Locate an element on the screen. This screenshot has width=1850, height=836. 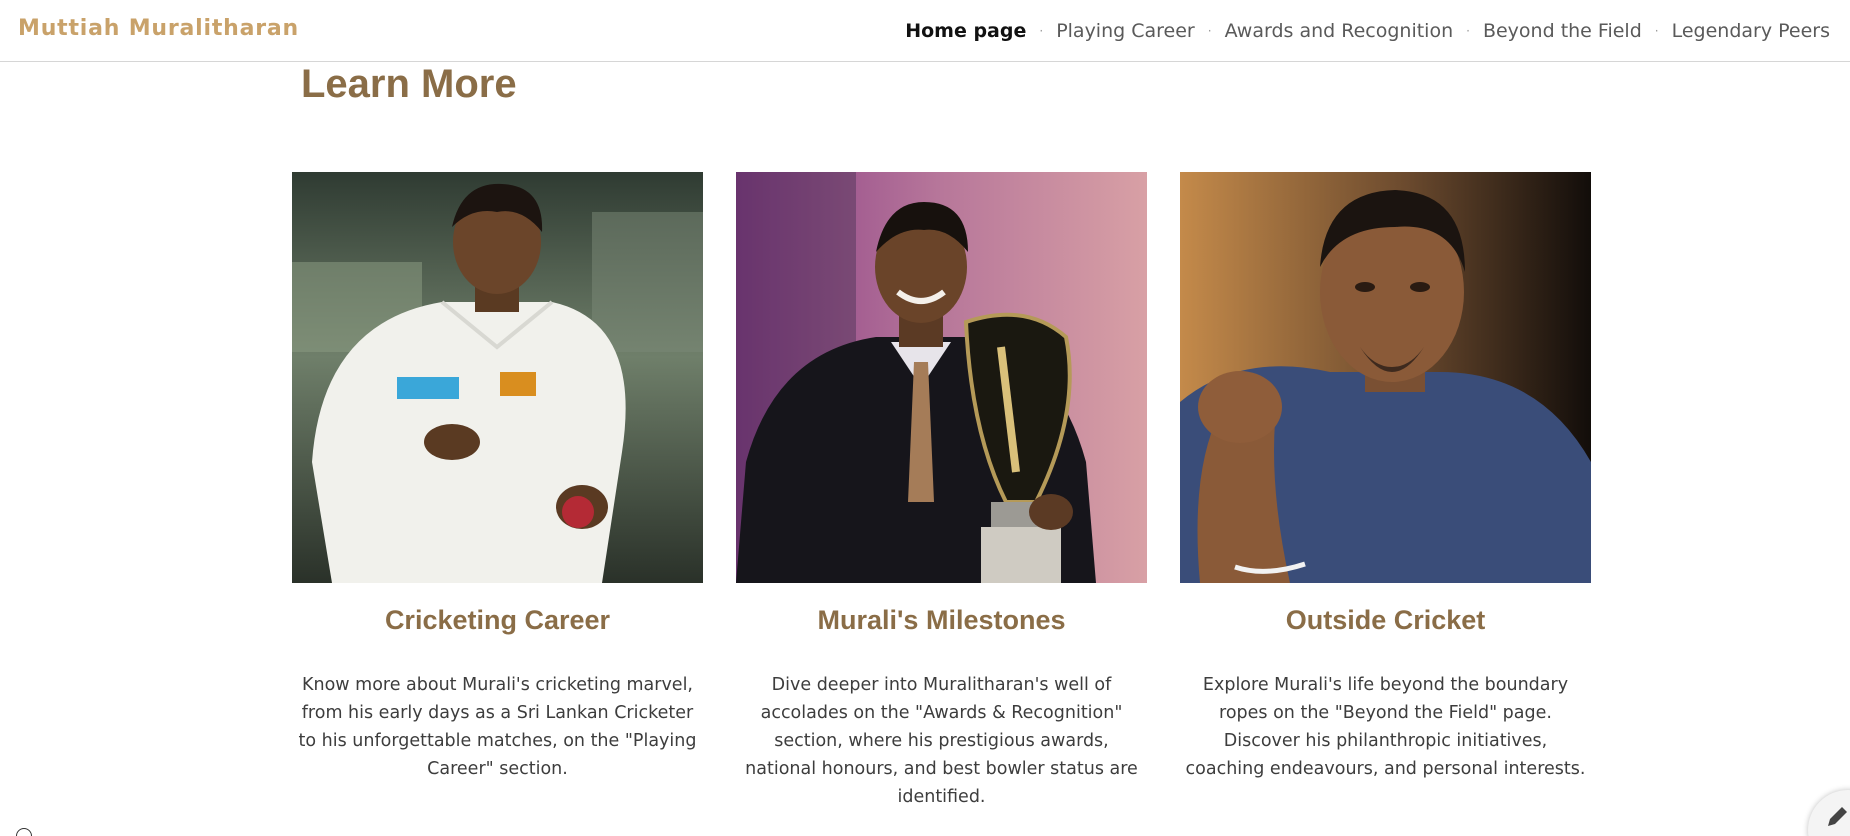
nav-home-page: Home page is located at coordinates (965, 31).